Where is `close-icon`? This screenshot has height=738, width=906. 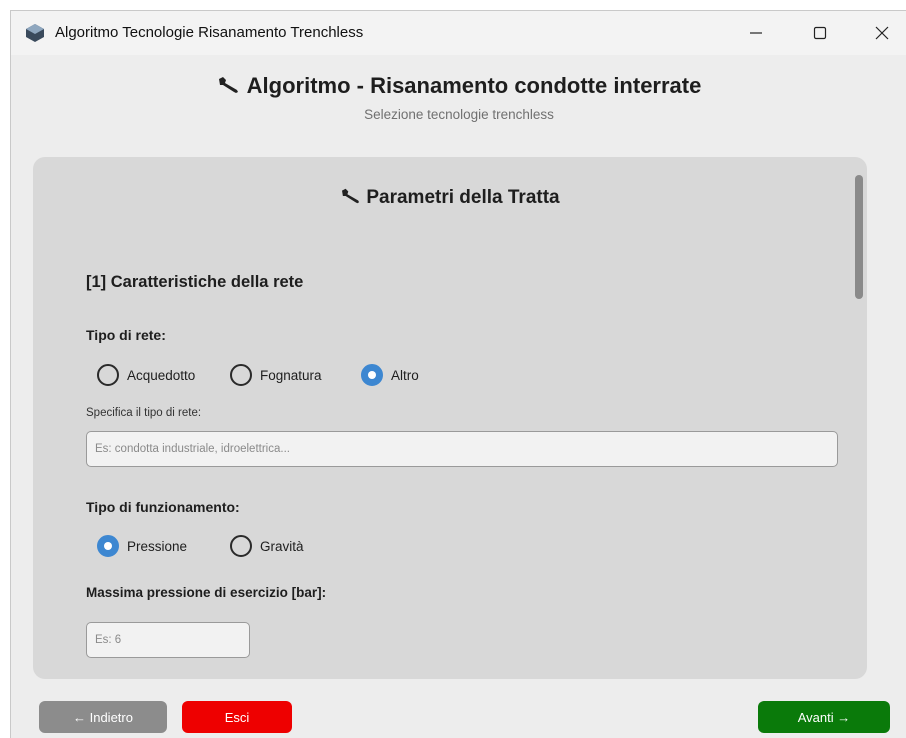
close-icon is located at coordinates (882, 33).